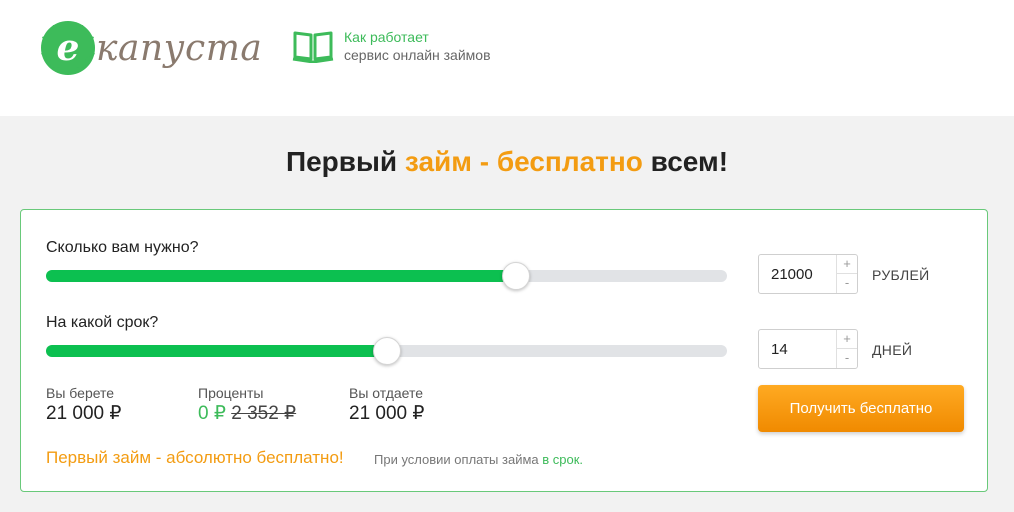 The height and width of the screenshot is (512, 1014). Describe the element at coordinates (195, 457) in the screenshot. I see `promo-text: Первый займ - абсолютно бесплатно!` at that location.